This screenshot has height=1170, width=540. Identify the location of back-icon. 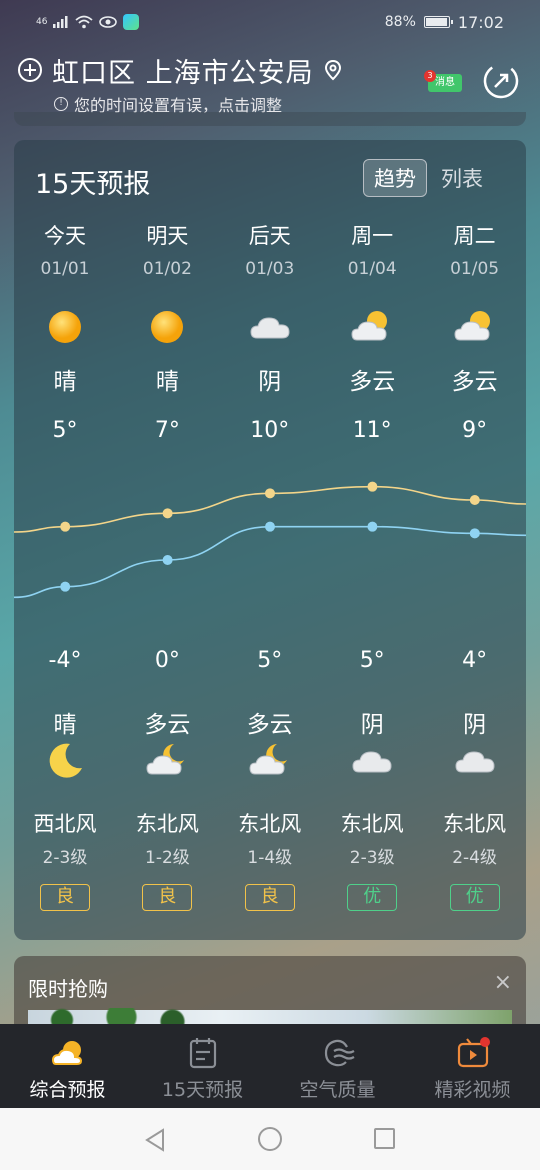
(155, 1140).